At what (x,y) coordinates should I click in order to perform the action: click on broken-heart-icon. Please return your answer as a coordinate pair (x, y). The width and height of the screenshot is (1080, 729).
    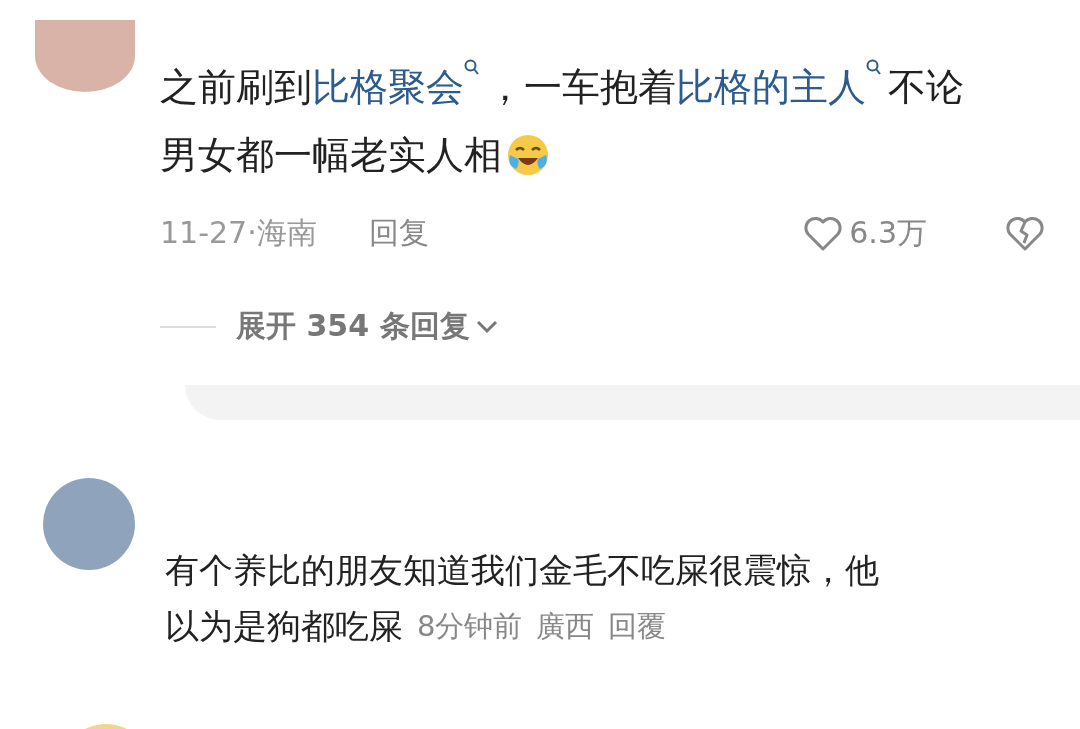
    Looking at the image, I should click on (1025, 233).